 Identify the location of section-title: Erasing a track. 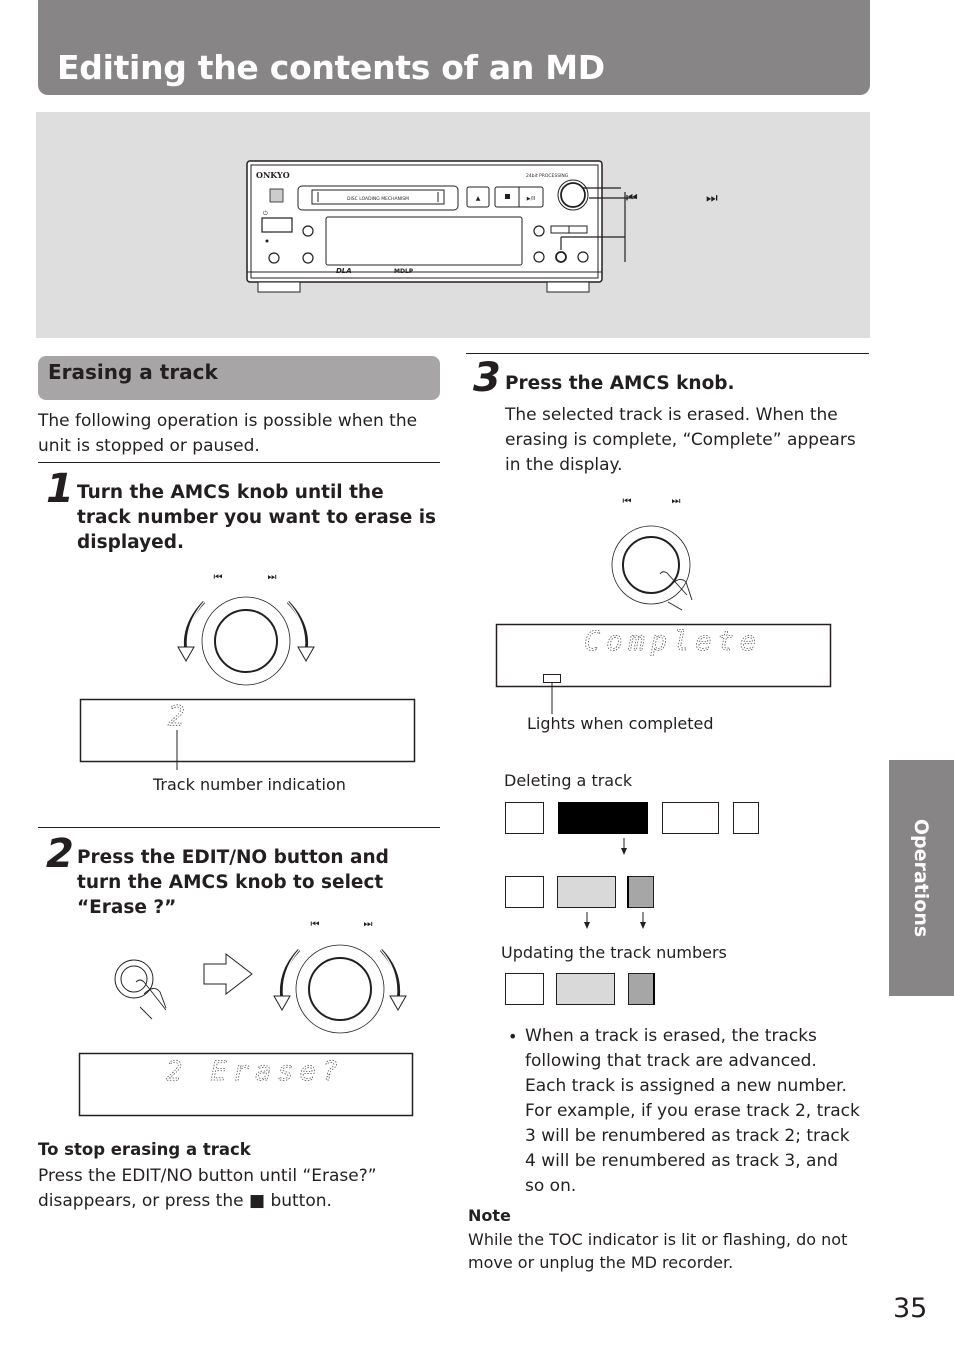
(133, 372).